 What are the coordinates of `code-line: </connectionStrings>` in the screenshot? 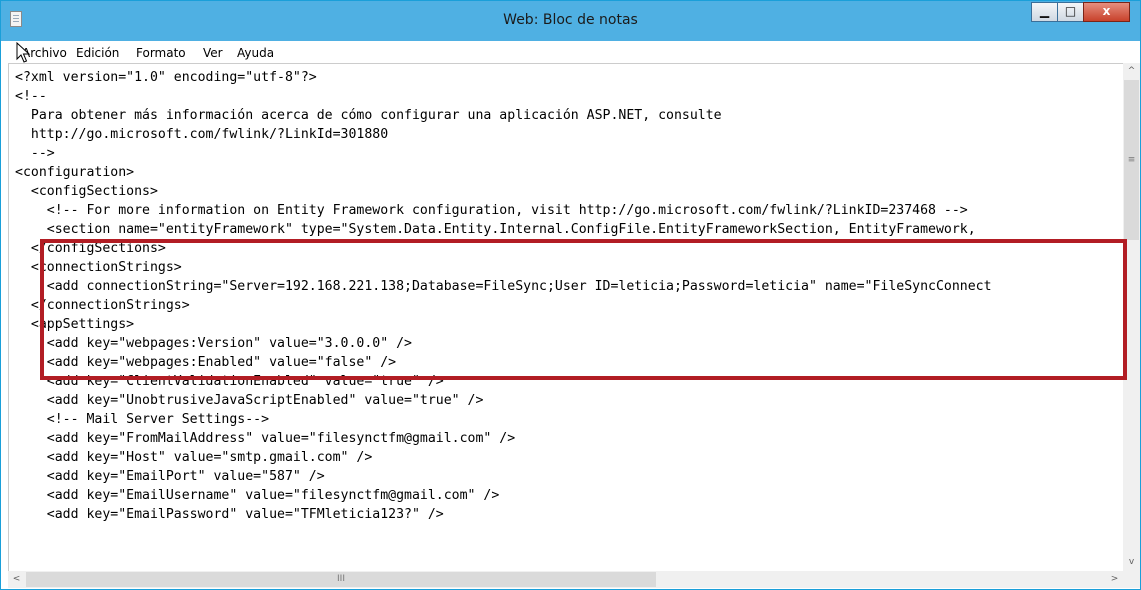 It's located at (110, 305).